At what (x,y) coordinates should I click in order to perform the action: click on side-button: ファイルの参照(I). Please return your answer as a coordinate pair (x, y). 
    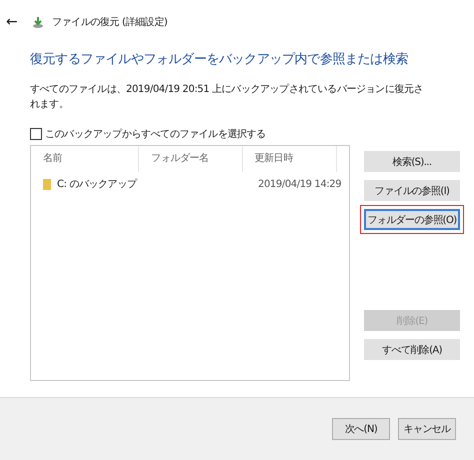
    Looking at the image, I should click on (412, 190).